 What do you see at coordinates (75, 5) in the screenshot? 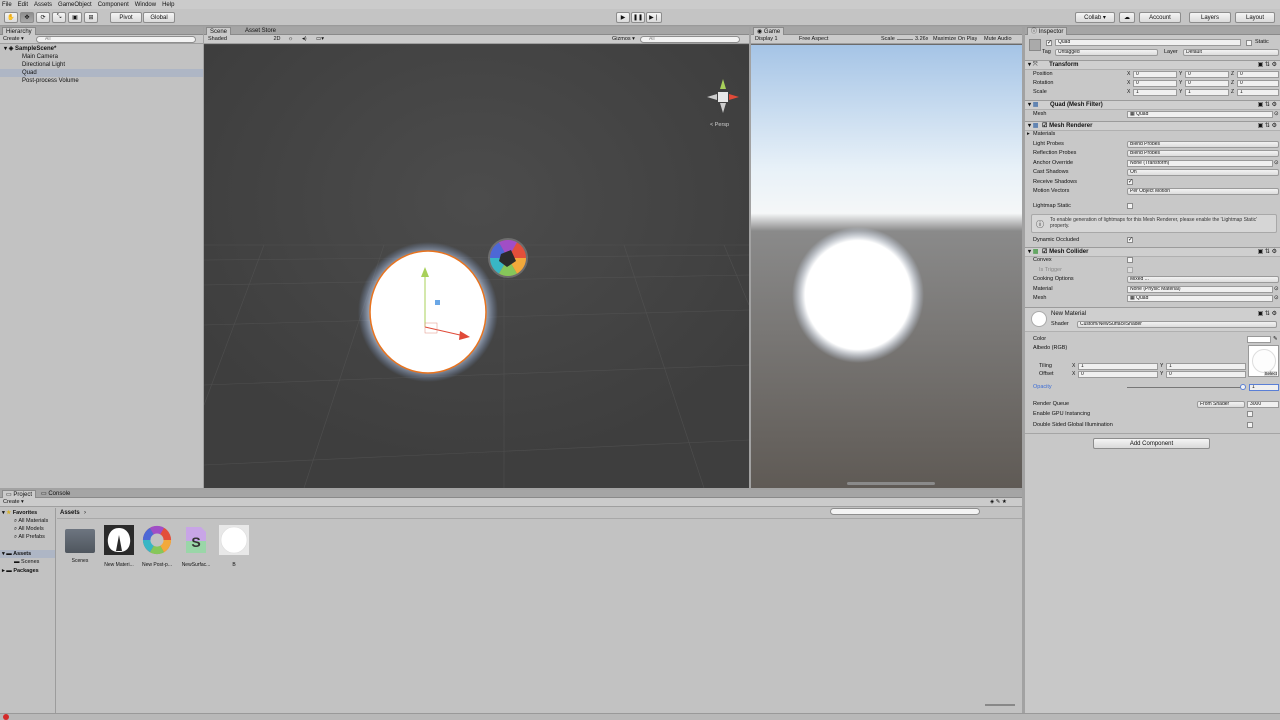
I see `menu-gameobject: GameObject` at bounding box center [75, 5].